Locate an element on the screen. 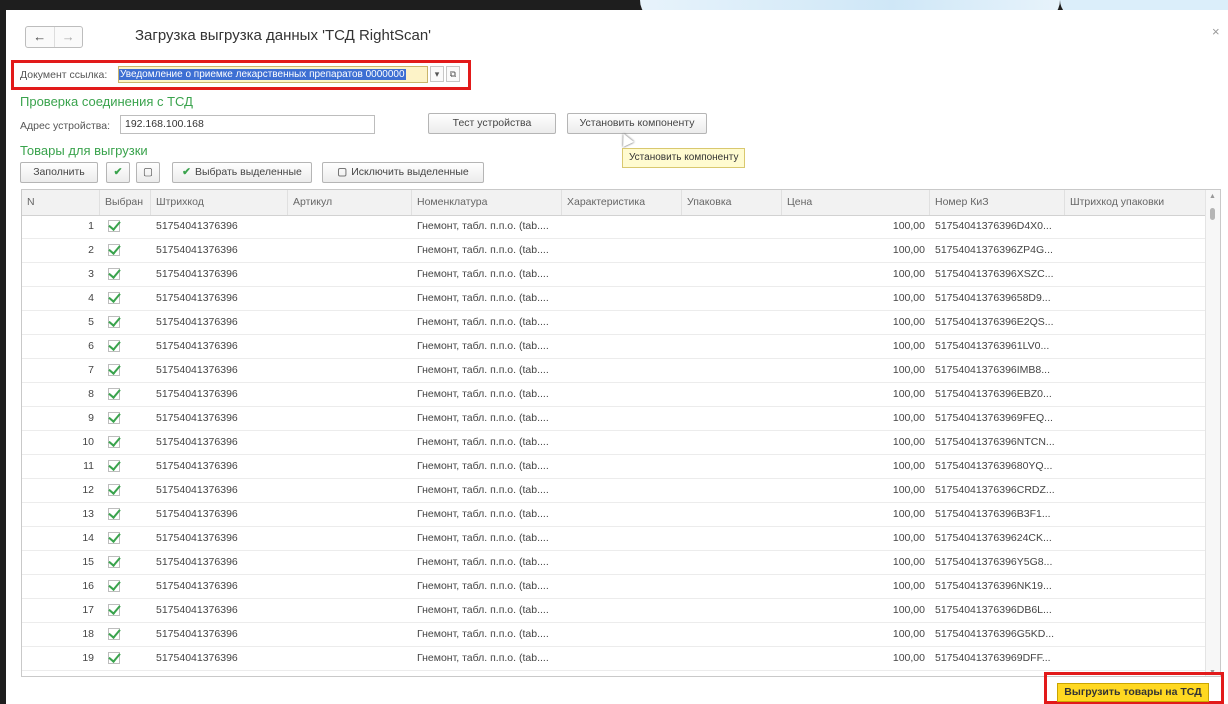 The height and width of the screenshot is (704, 1228). column-header: Штрихкод упаковки is located at coordinates (1136, 202).